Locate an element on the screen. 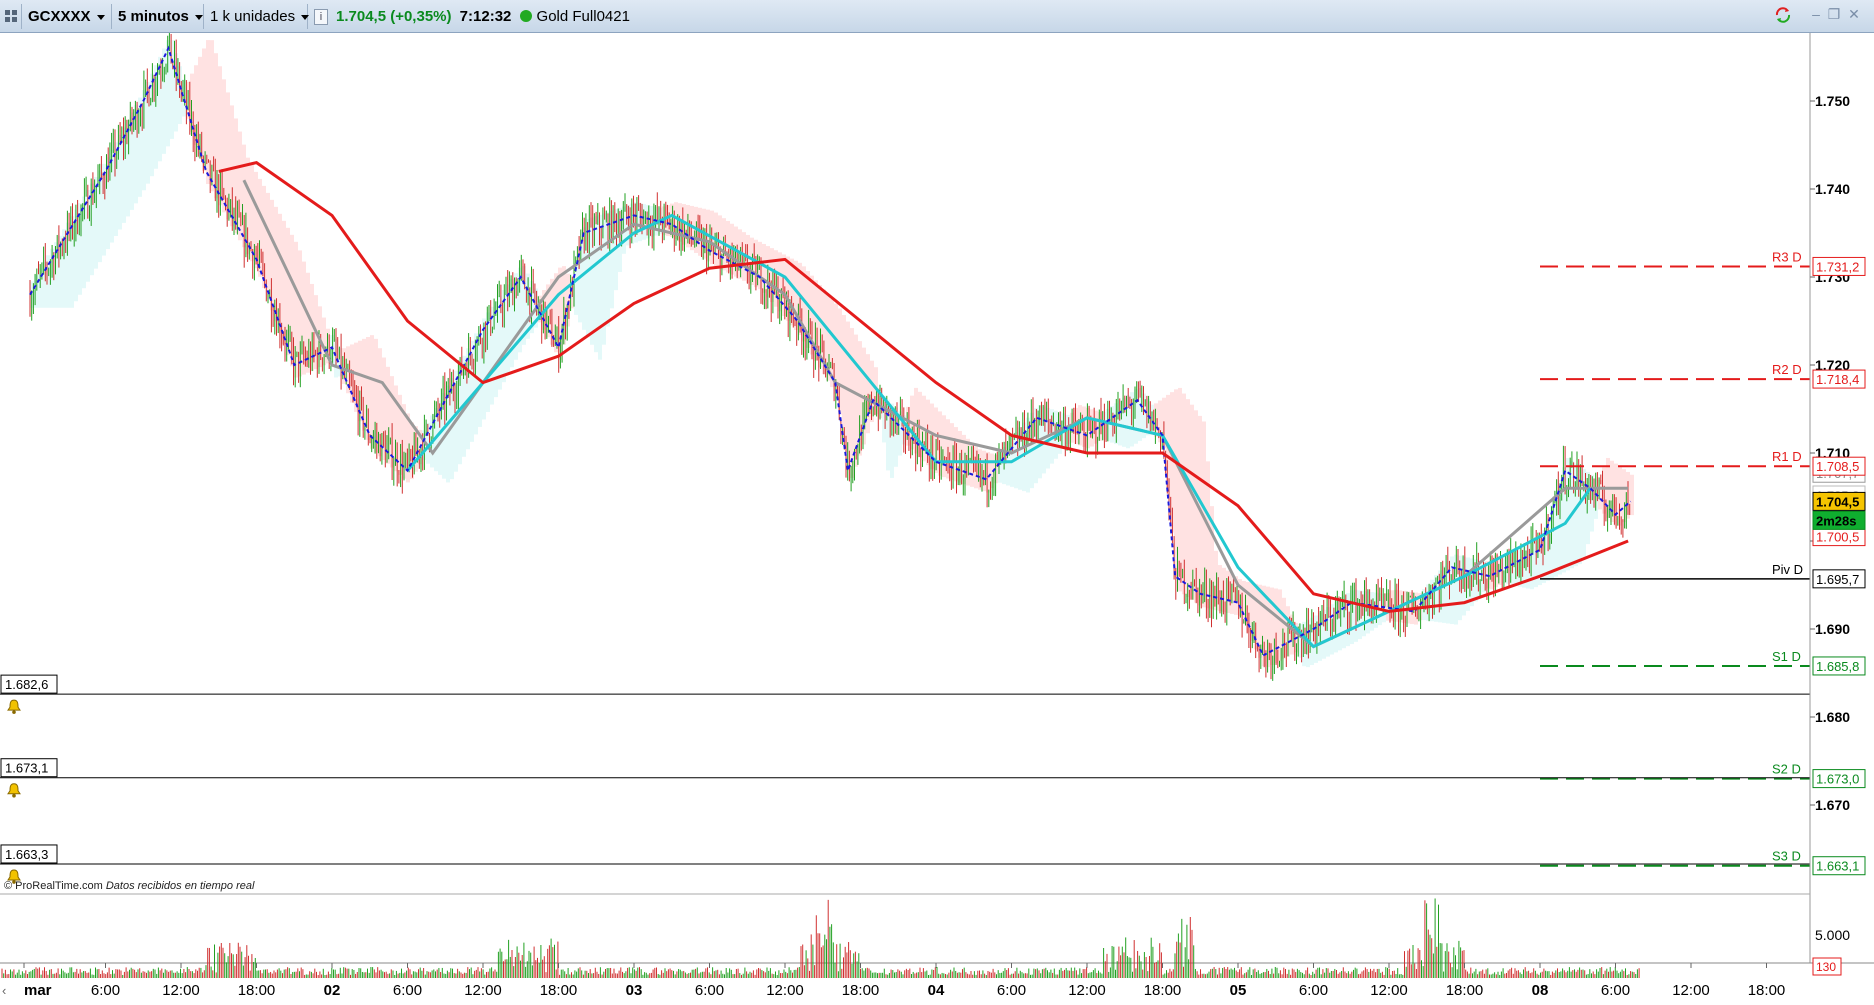 The width and height of the screenshot is (1874, 1005). pivot-price-value: 1.695,7 is located at coordinates (1837, 579).